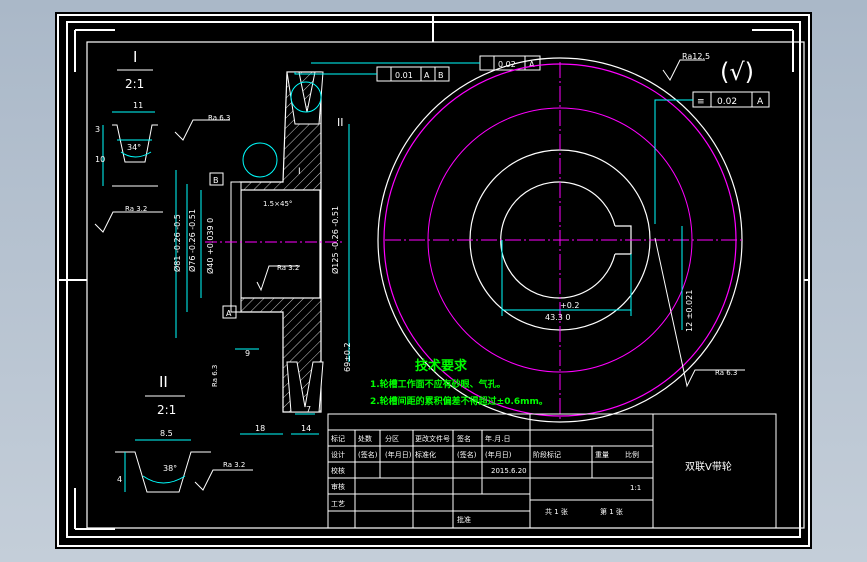  What do you see at coordinates (497, 438) in the screenshot?
I see `tb-r1-c5: 年.月.日` at bounding box center [497, 438].